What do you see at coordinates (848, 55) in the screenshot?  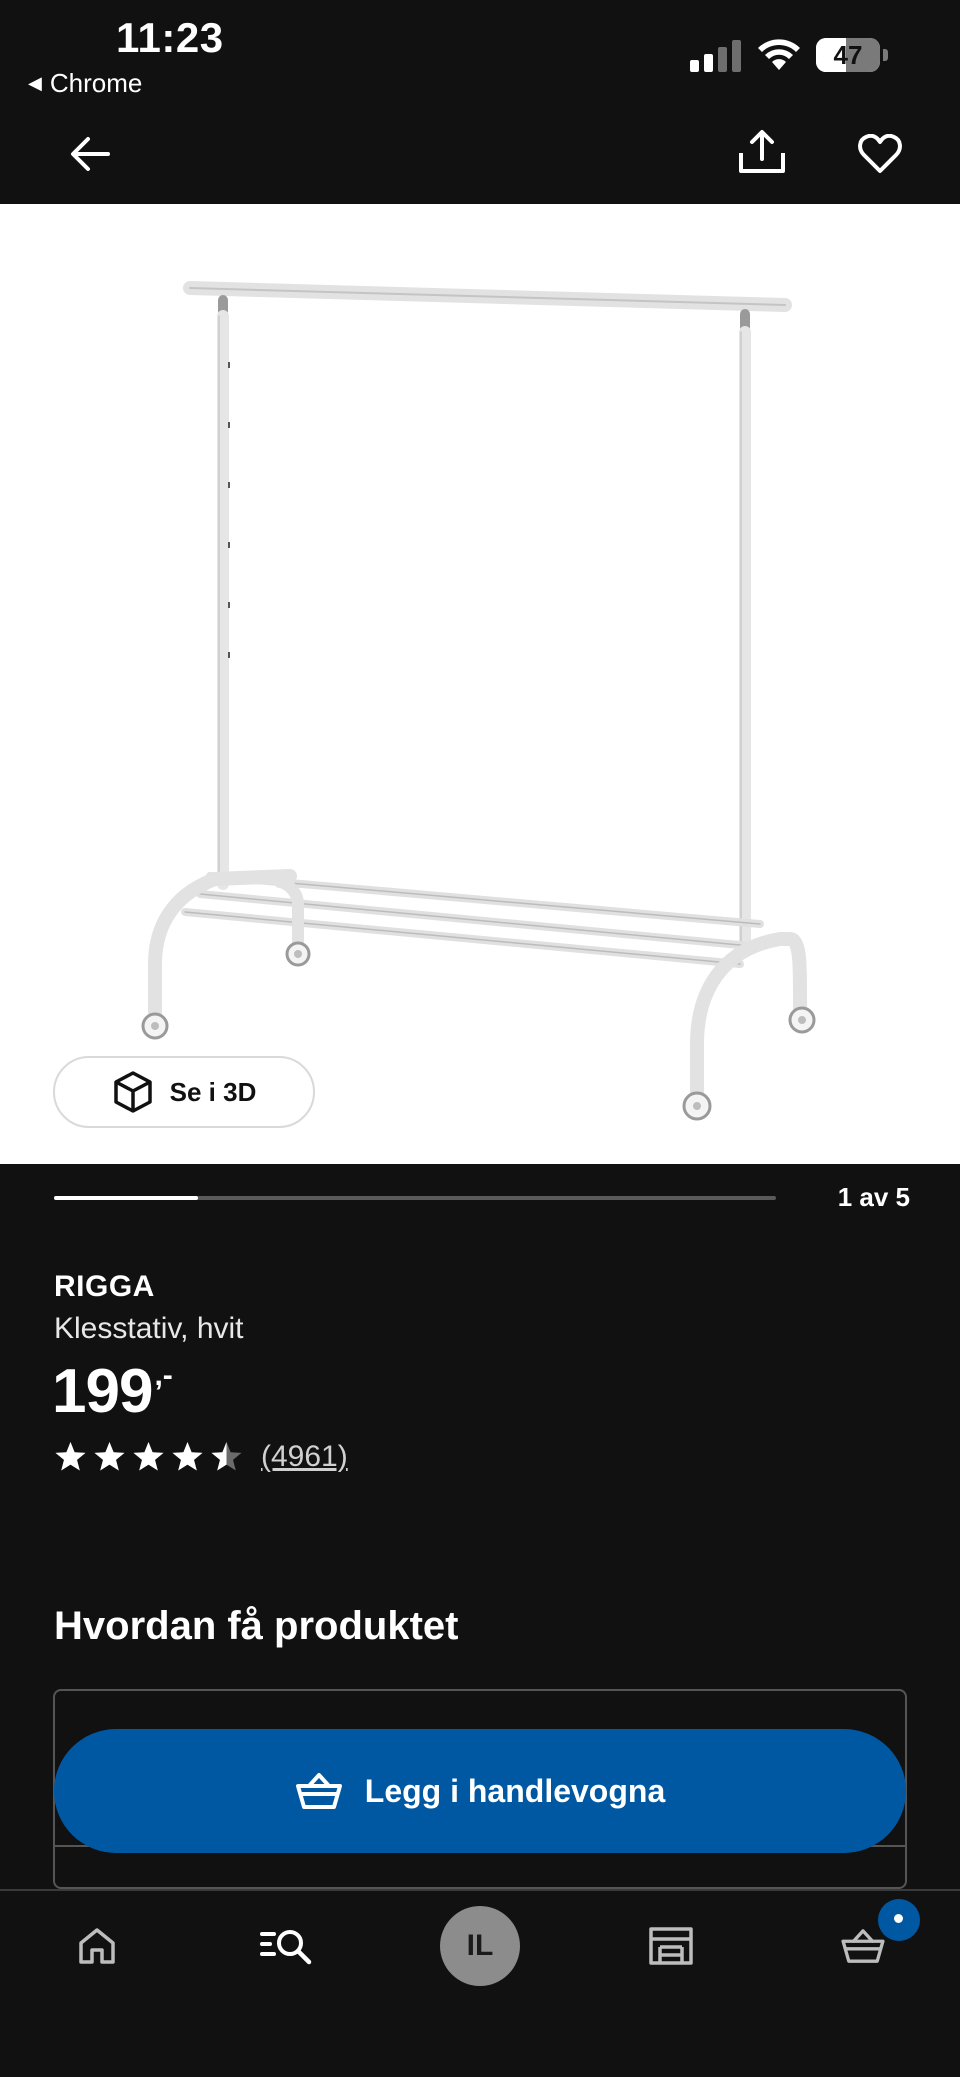 I see `battery-level: 47` at bounding box center [848, 55].